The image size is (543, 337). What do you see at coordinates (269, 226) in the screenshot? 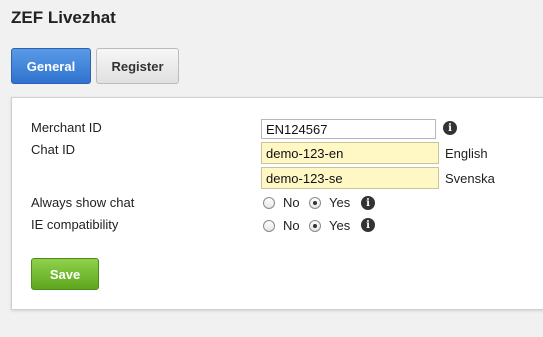
I see `ie-compatibility-no-radio` at bounding box center [269, 226].